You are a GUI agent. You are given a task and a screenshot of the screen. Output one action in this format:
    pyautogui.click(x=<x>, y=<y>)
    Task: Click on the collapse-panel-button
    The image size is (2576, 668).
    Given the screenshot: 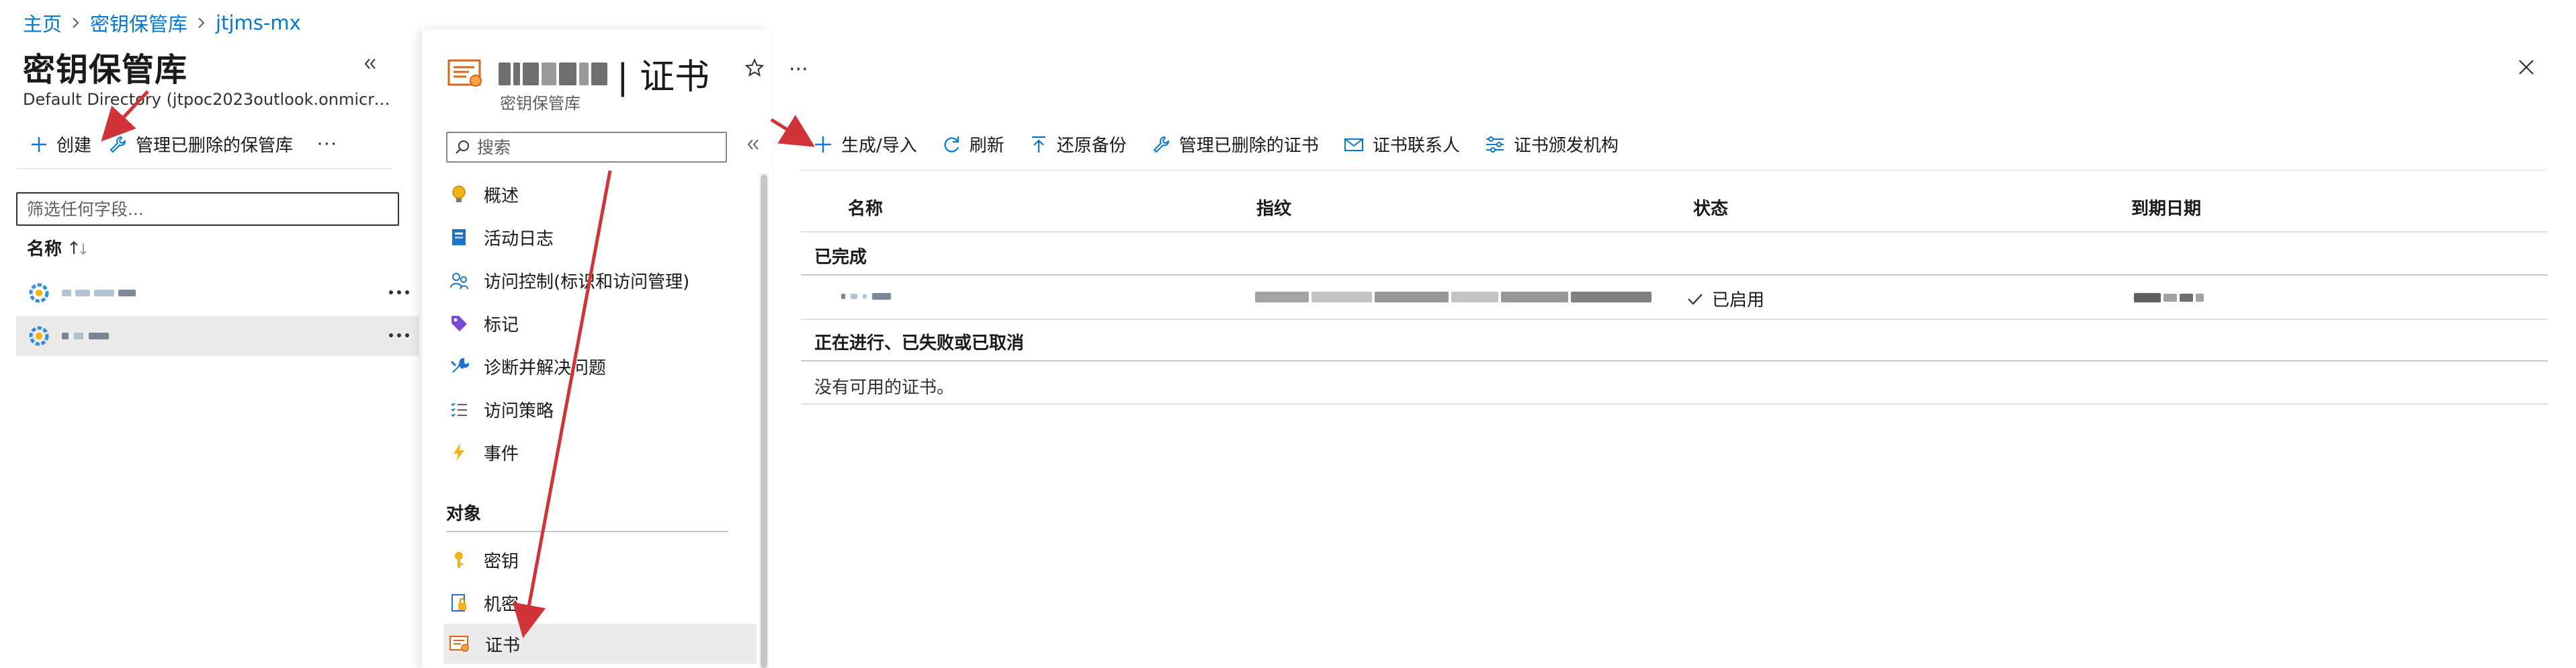 What is the action you would take?
    pyautogui.click(x=370, y=63)
    